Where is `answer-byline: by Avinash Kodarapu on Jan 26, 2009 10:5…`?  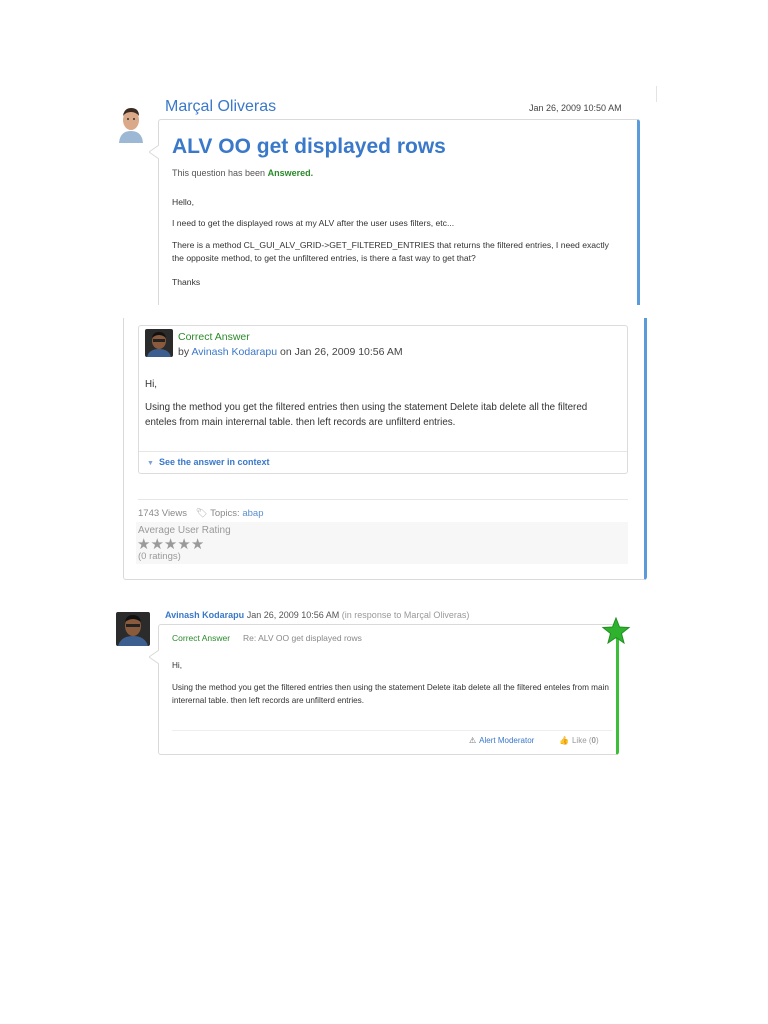 answer-byline: by Avinash Kodarapu on Jan 26, 2009 10:5… is located at coordinates (290, 352).